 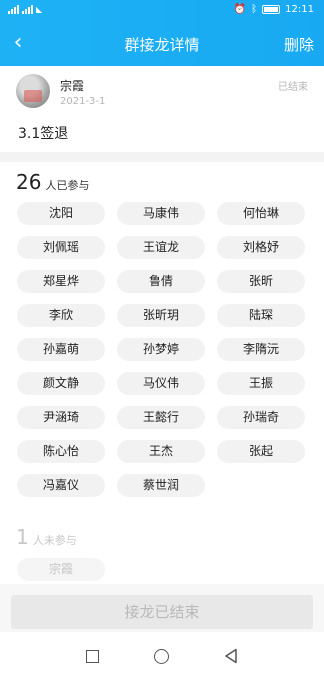 I want to click on system-nav-bar, so click(x=162, y=653).